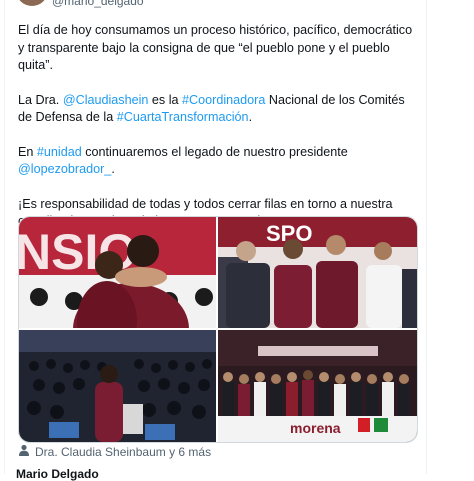  I want to click on timeline-left-border, so click(4, 237).